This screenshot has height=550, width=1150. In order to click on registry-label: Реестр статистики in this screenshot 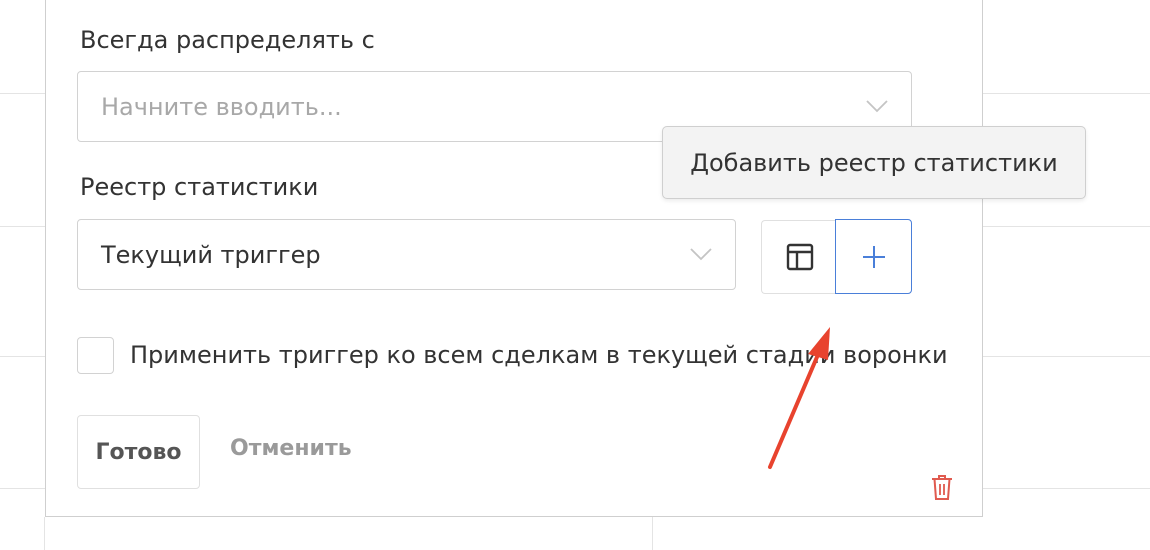, I will do `click(199, 187)`.